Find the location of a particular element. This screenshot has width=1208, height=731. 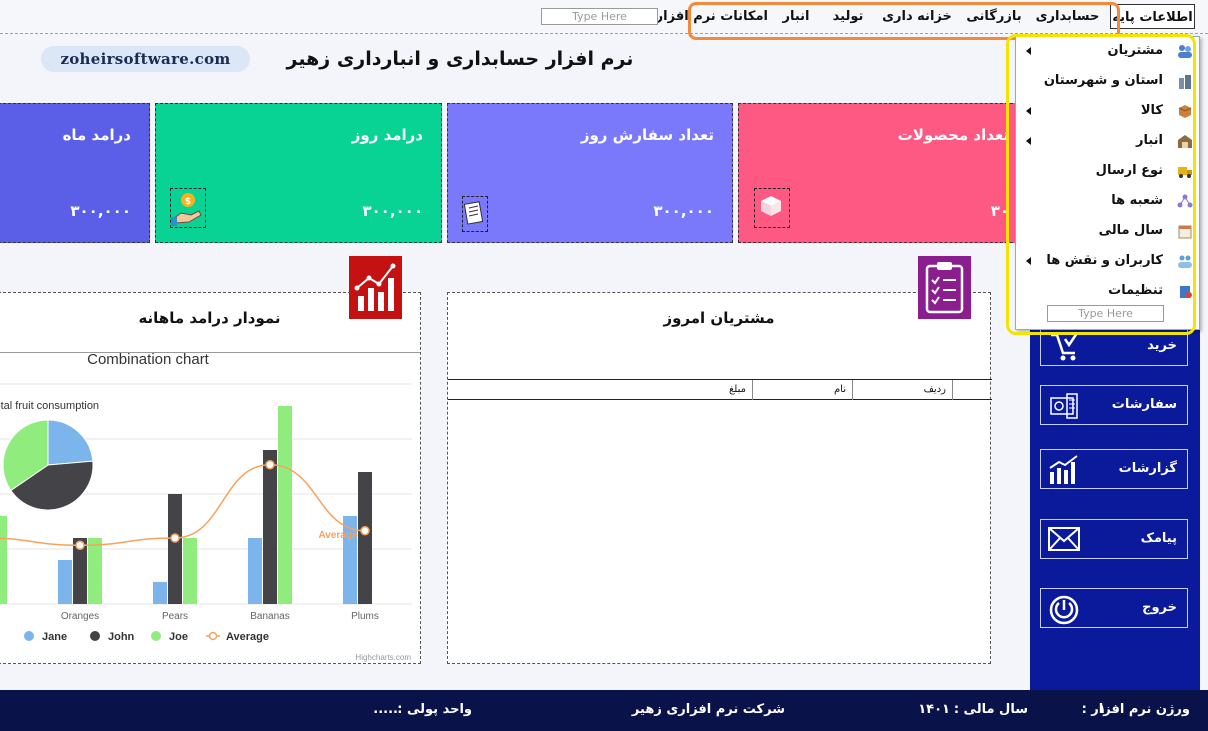

legend-label: Joe is located at coordinates (178, 637).